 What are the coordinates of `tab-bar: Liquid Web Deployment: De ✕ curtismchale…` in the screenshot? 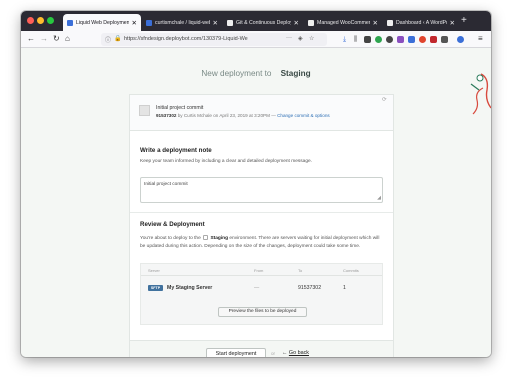 It's located at (256, 21).